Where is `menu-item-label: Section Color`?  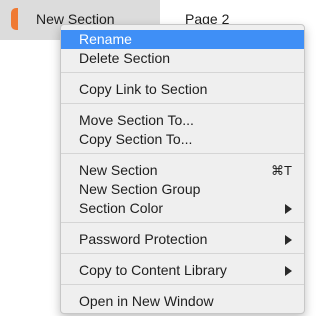 menu-item-label: Section Color is located at coordinates (121, 208).